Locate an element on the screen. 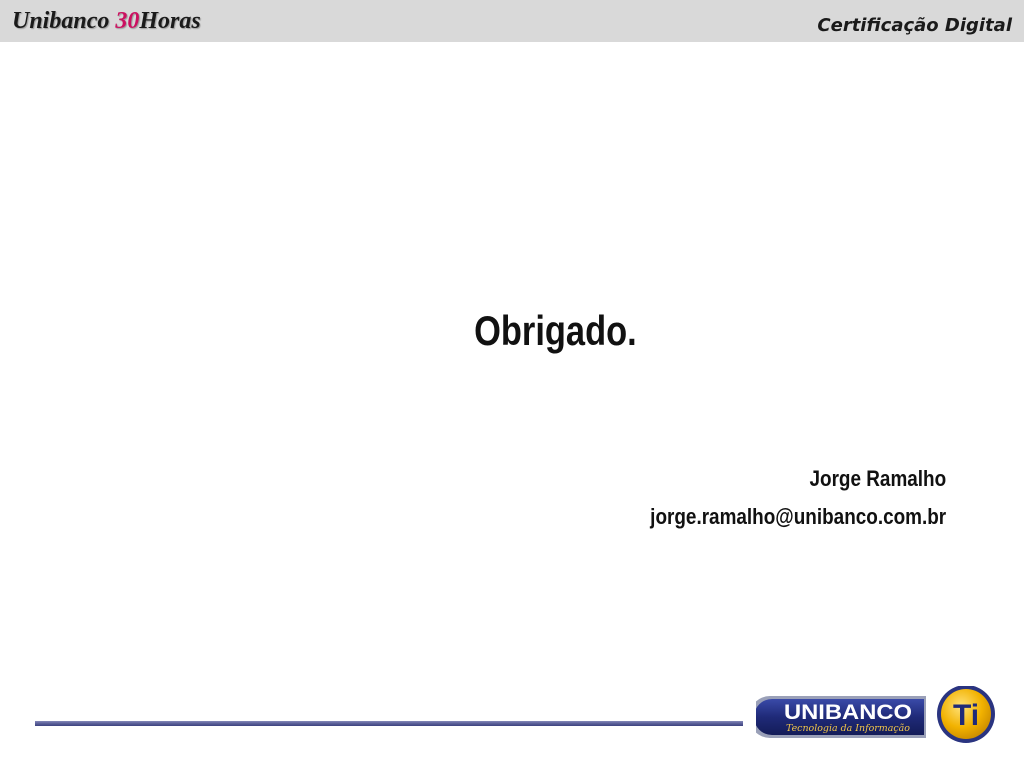  logo-badge-text: Ti is located at coordinates (966, 715).